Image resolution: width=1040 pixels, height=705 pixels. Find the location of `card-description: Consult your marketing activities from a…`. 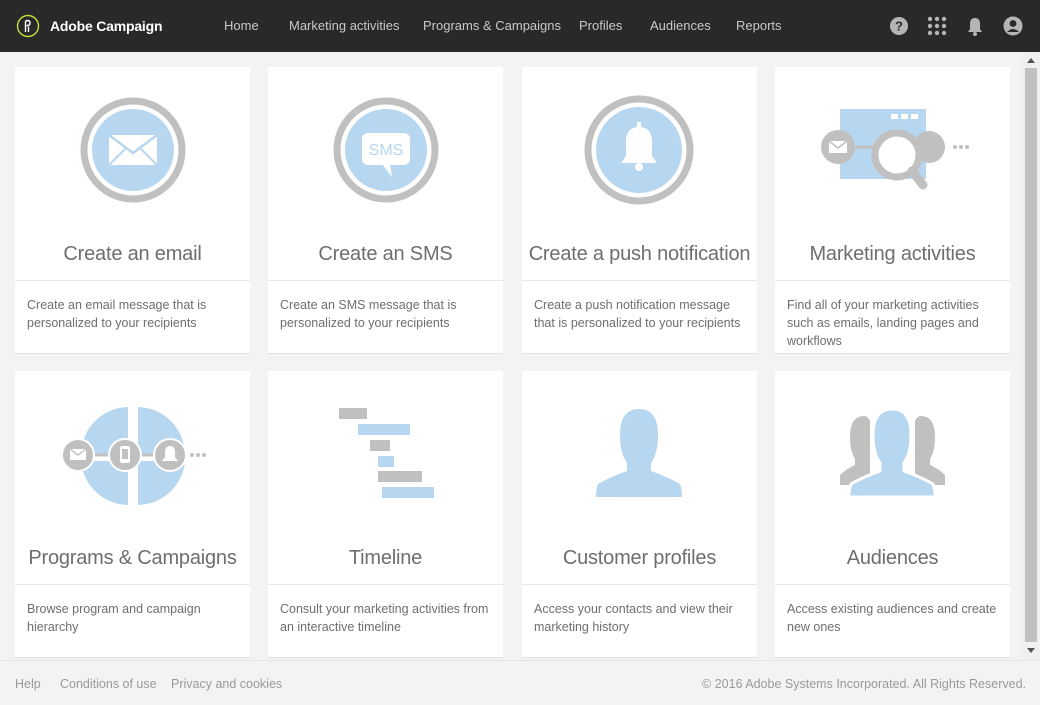

card-description: Consult your marketing activities from a… is located at coordinates (384, 618).